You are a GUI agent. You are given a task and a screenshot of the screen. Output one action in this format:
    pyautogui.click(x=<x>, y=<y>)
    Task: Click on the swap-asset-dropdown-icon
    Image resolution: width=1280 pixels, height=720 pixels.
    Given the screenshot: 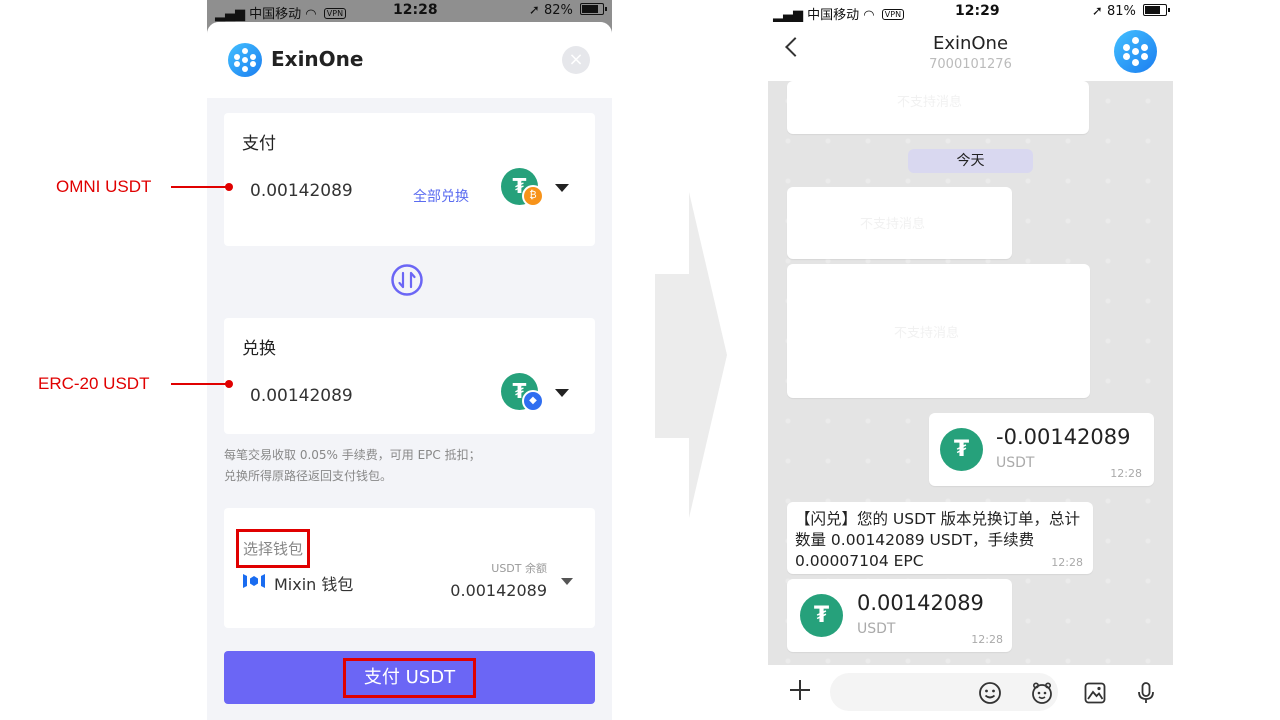 What is the action you would take?
    pyautogui.click(x=562, y=393)
    